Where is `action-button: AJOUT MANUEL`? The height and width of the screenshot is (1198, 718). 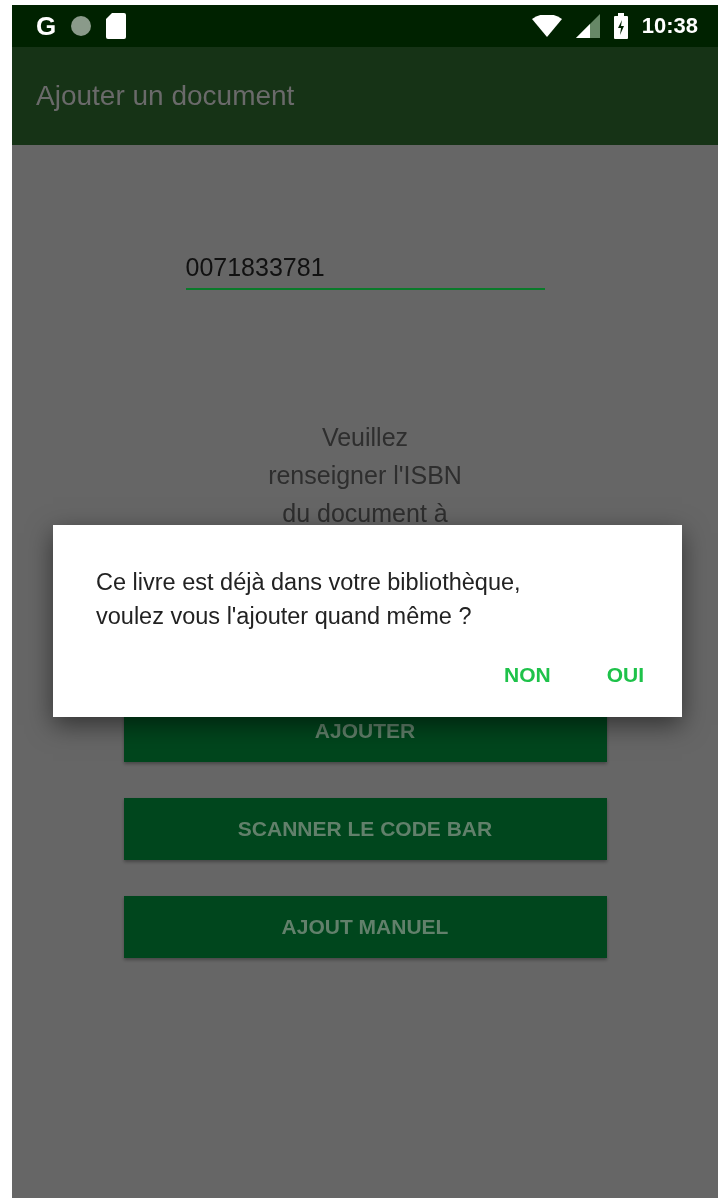 action-button: AJOUT MANUEL is located at coordinates (365, 927).